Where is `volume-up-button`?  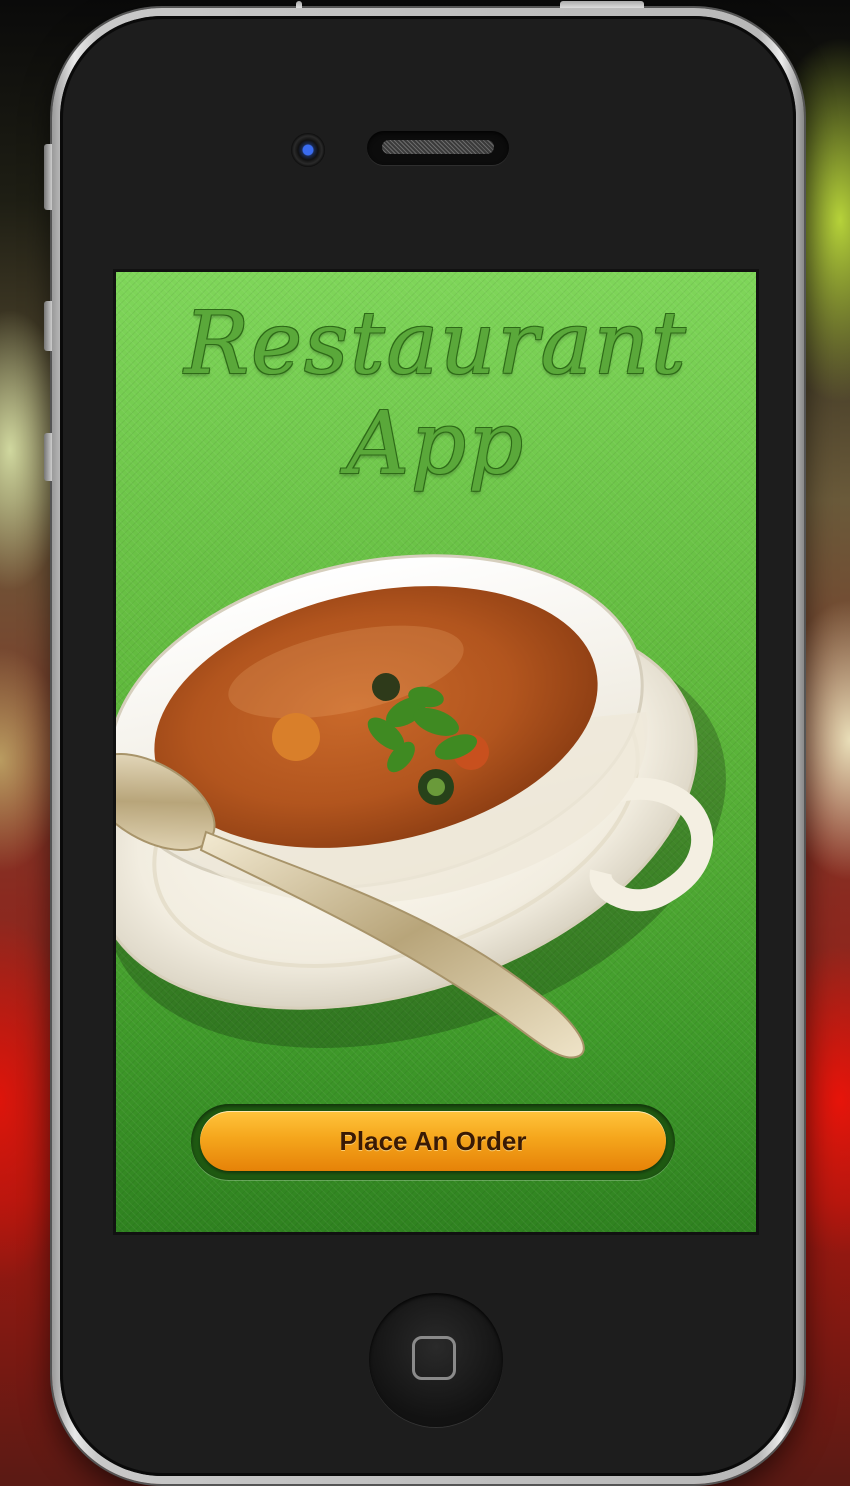
volume-up-button is located at coordinates (48, 326).